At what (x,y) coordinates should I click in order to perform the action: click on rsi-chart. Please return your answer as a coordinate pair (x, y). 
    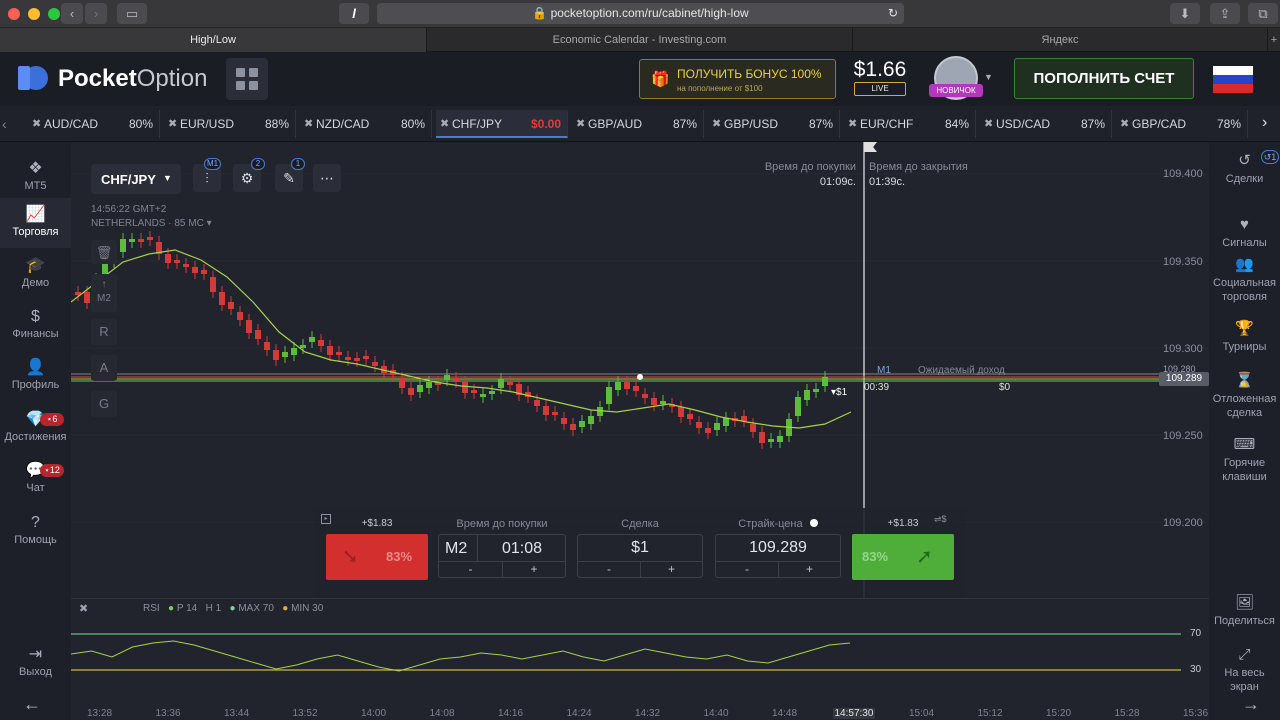
    Looking at the image, I should click on (626, 652).